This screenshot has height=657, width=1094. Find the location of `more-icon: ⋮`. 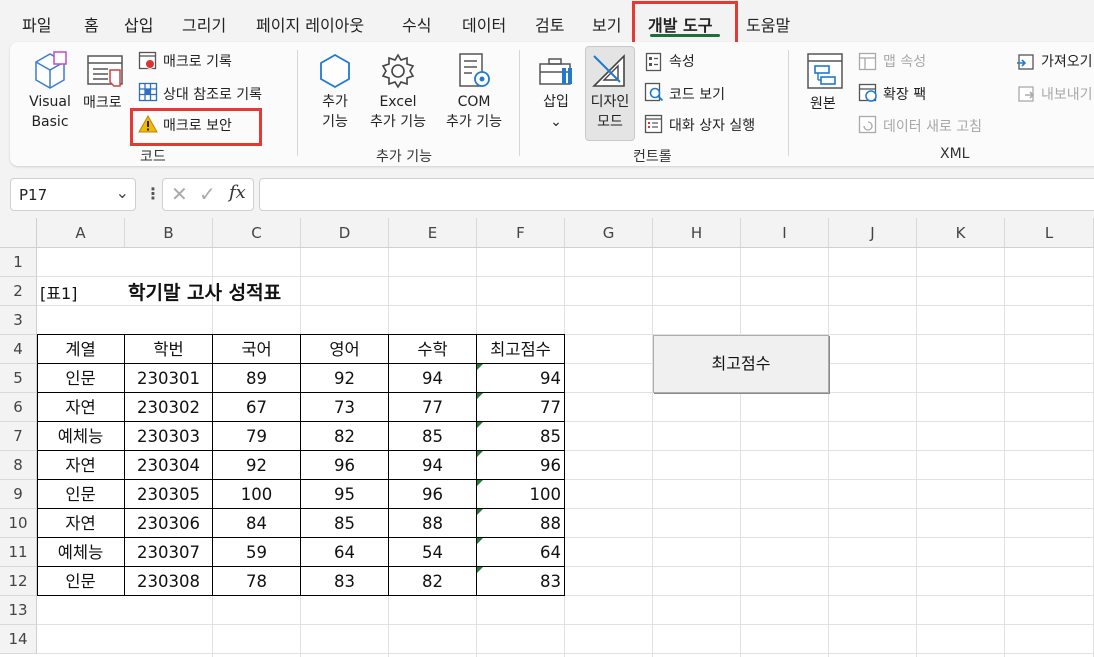

more-icon: ⋮ is located at coordinates (153, 193).